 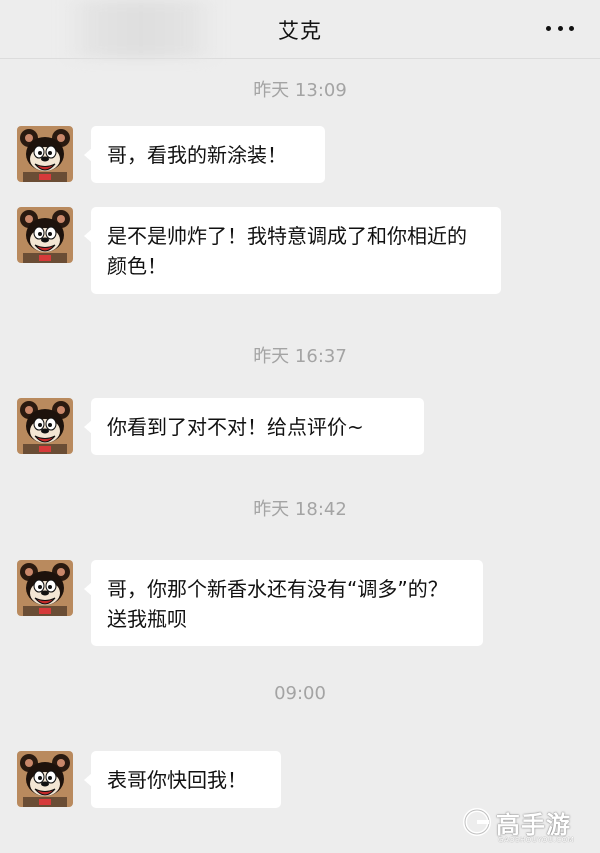 I want to click on message-bubble: 你看到了对不对！给点评价~, so click(x=254, y=426).